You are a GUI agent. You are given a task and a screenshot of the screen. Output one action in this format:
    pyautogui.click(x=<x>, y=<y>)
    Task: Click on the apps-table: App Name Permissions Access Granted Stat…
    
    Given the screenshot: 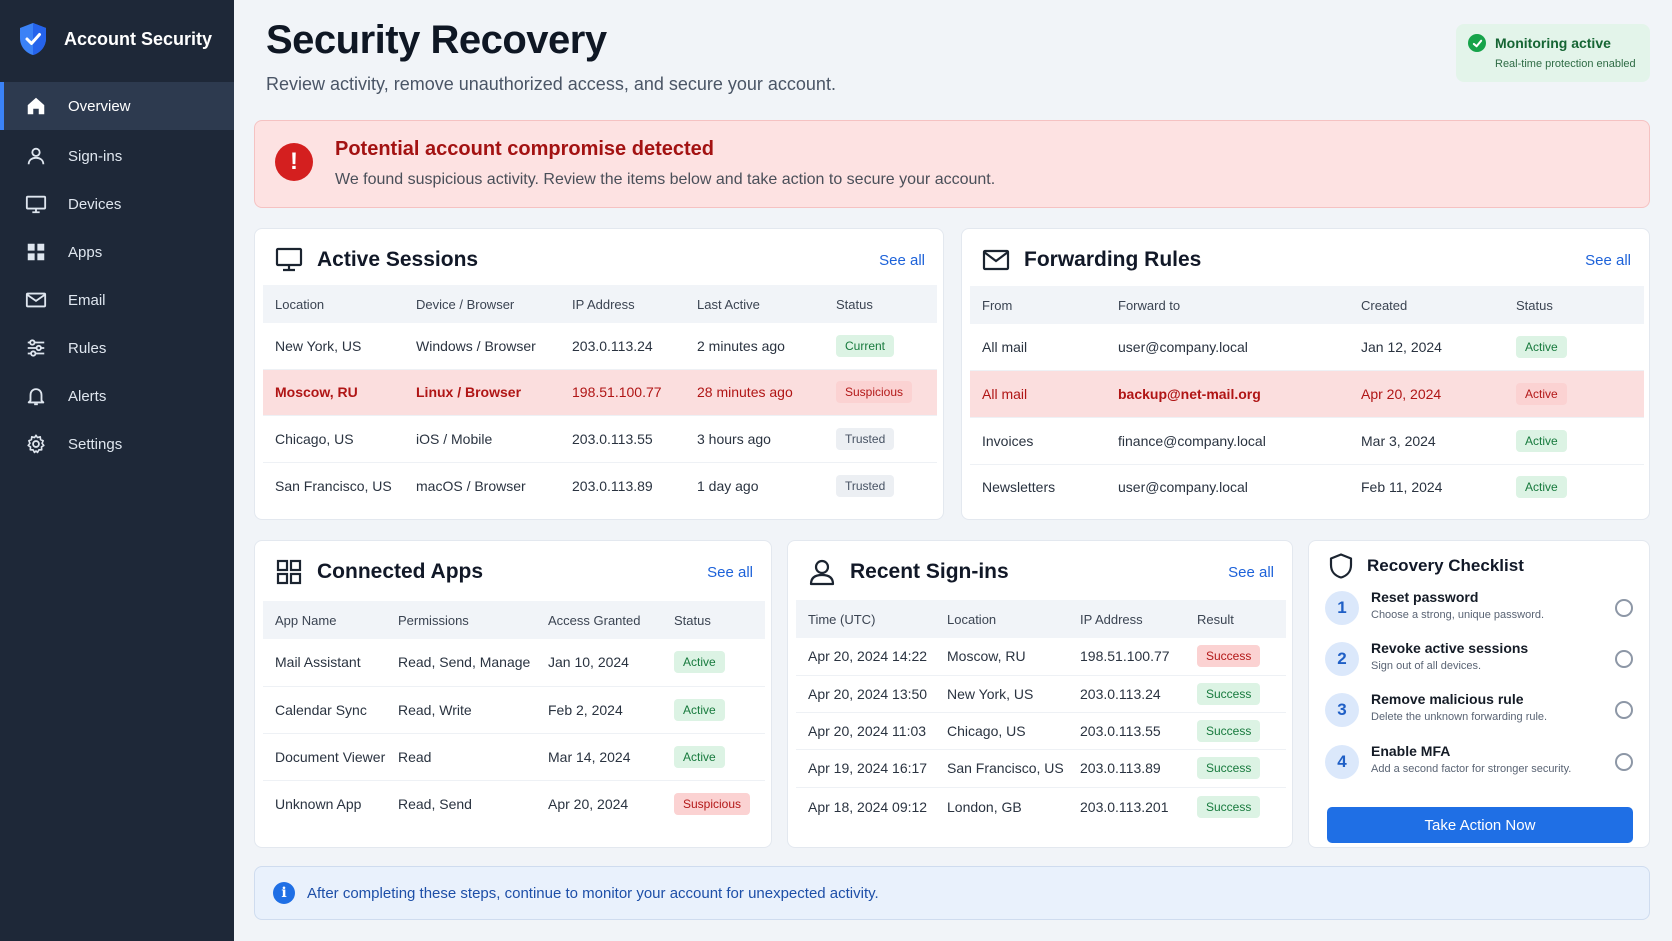 What is the action you would take?
    pyautogui.click(x=514, y=714)
    